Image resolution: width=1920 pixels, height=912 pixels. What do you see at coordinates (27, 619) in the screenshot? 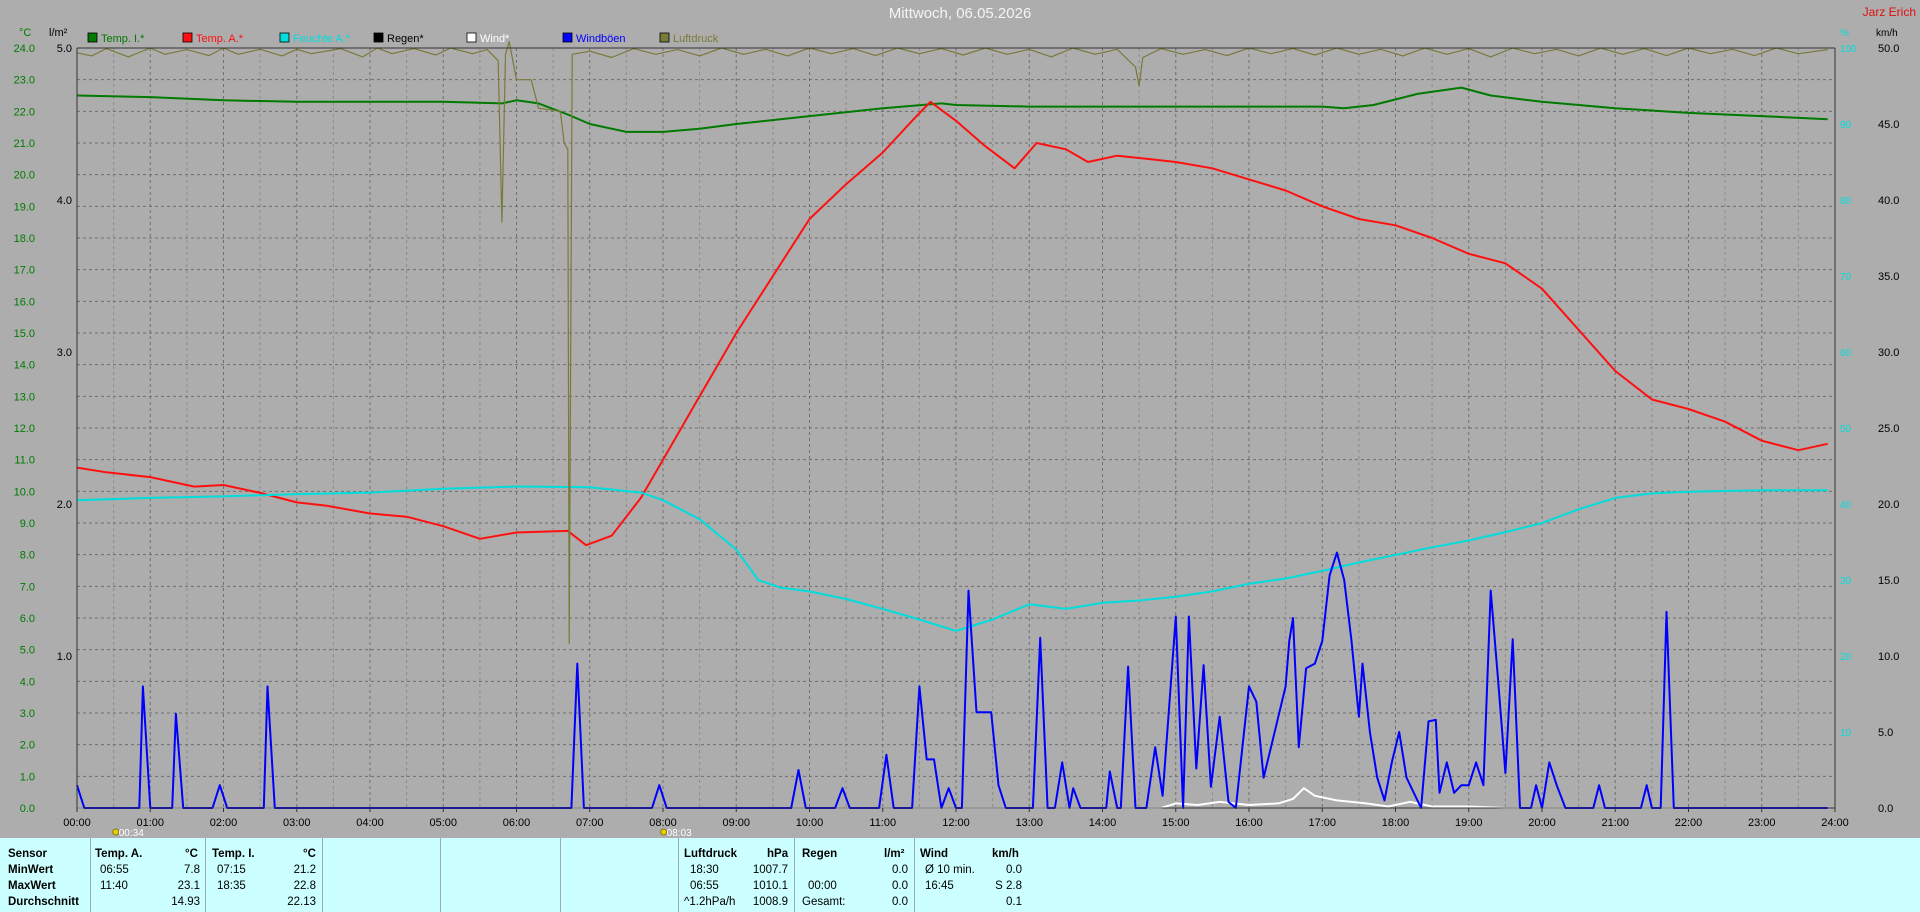
I see `left-tick-label: 6.0` at bounding box center [27, 619].